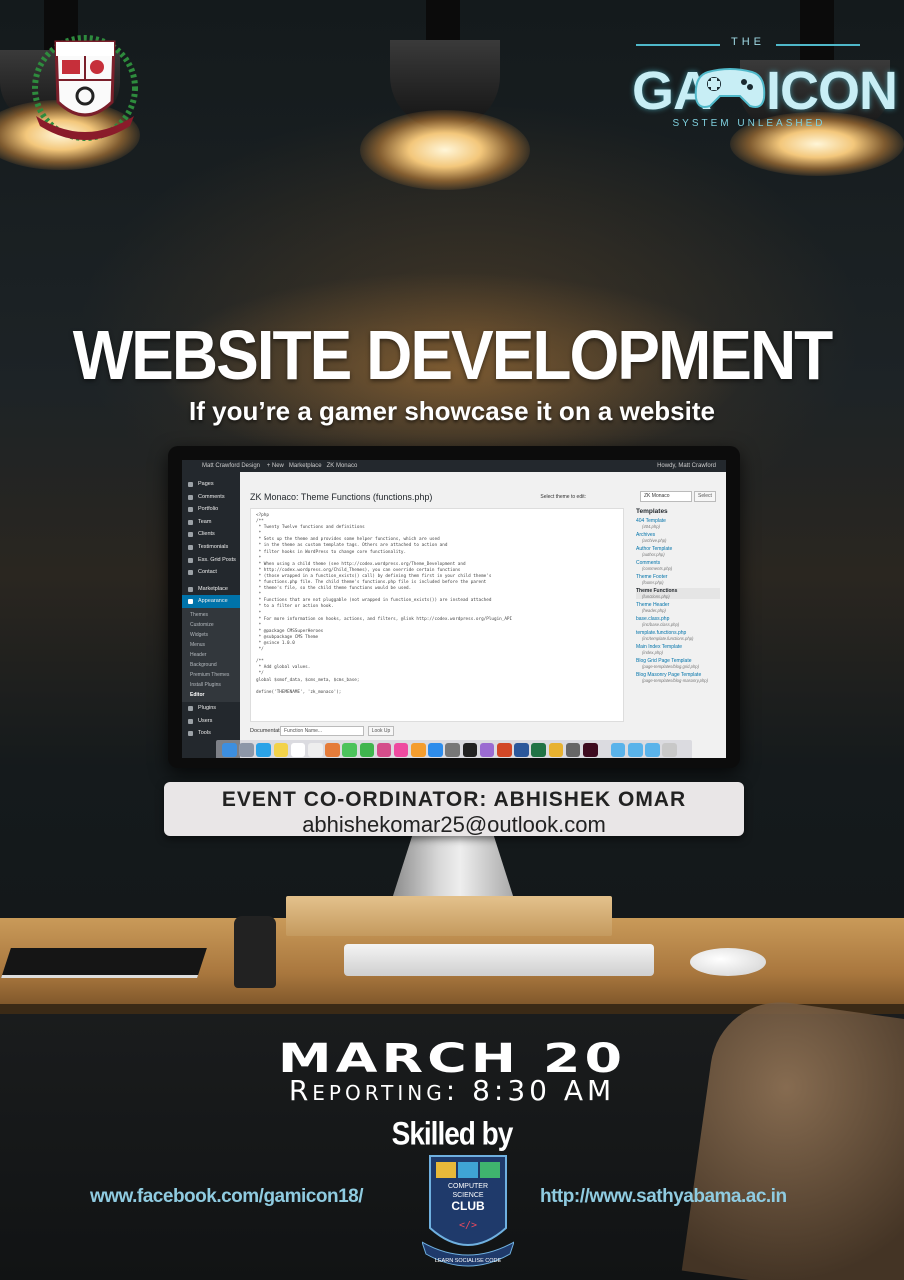 The width and height of the screenshot is (904, 1280). Describe the element at coordinates (211, 665) in the screenshot. I see `submenu-background: Background` at that location.